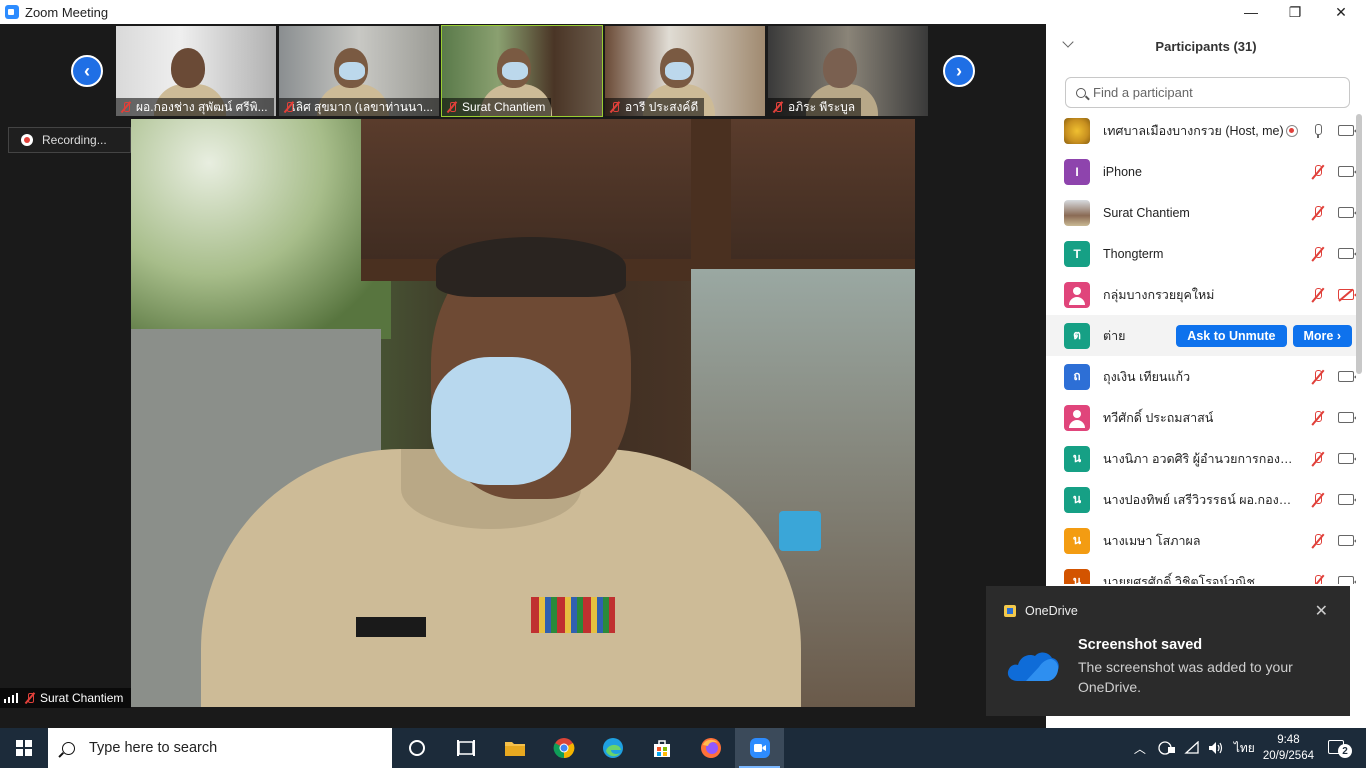  What do you see at coordinates (1201, 376) in the screenshot?
I see `participant-row: ถ ถุงเงิน เทียนแก้ว` at bounding box center [1201, 376].